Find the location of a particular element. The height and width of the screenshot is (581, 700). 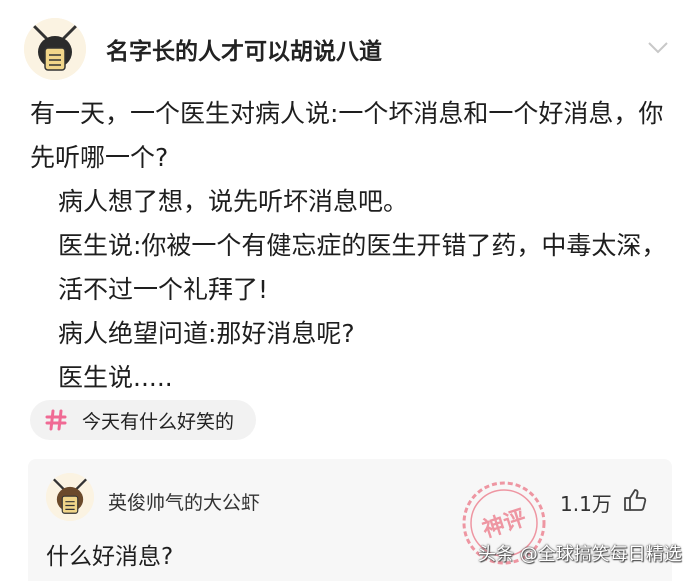

commenter-name: 英俊帅气的大公虾 is located at coordinates (184, 501).